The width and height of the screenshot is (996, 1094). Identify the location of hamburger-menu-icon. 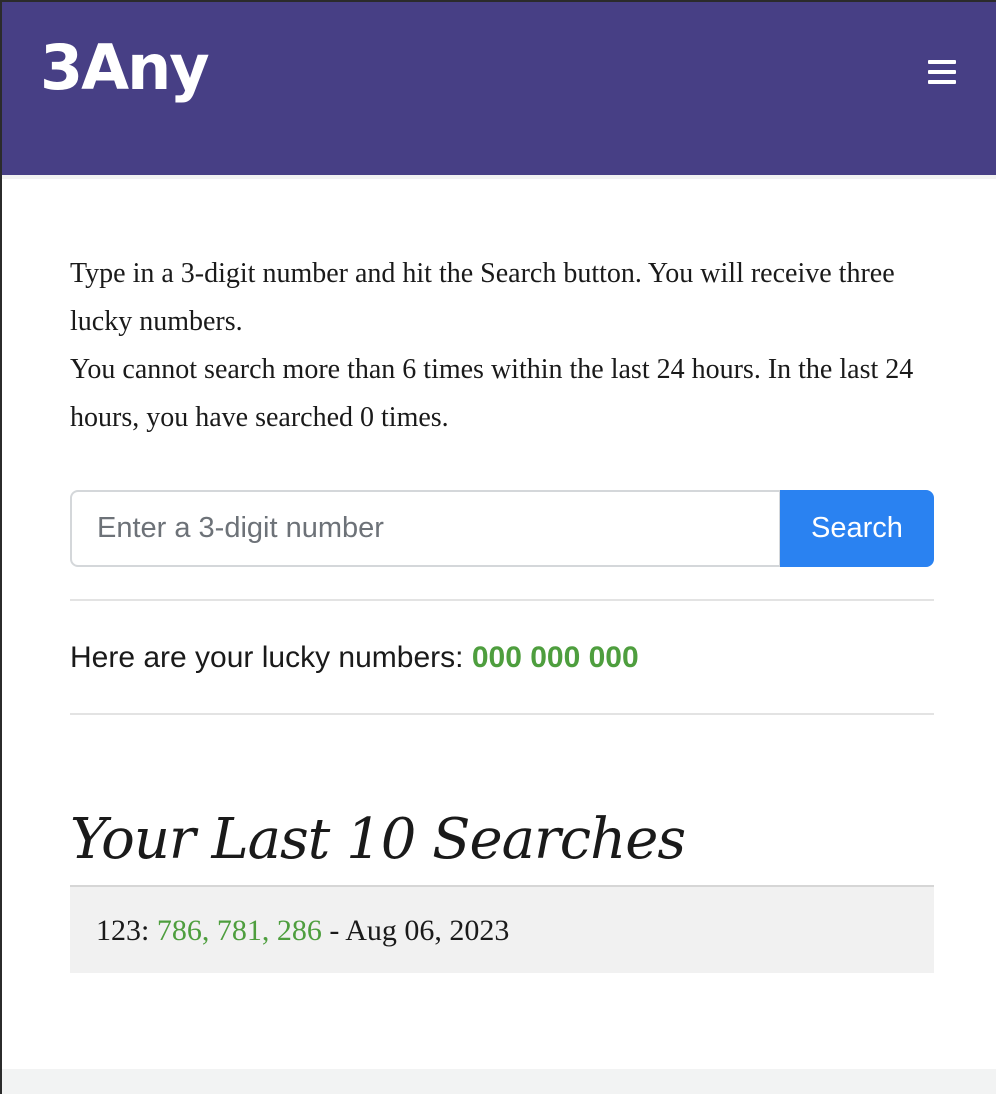
(942, 72).